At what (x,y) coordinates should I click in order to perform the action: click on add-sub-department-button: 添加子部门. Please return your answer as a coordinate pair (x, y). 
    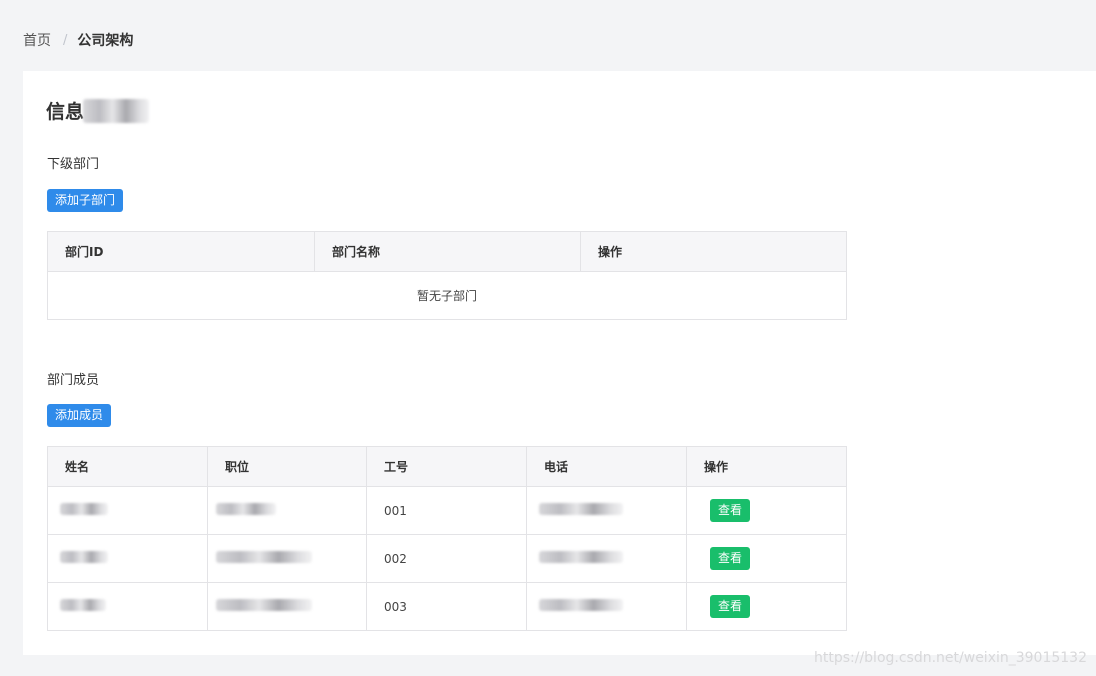
    Looking at the image, I should click on (85, 200).